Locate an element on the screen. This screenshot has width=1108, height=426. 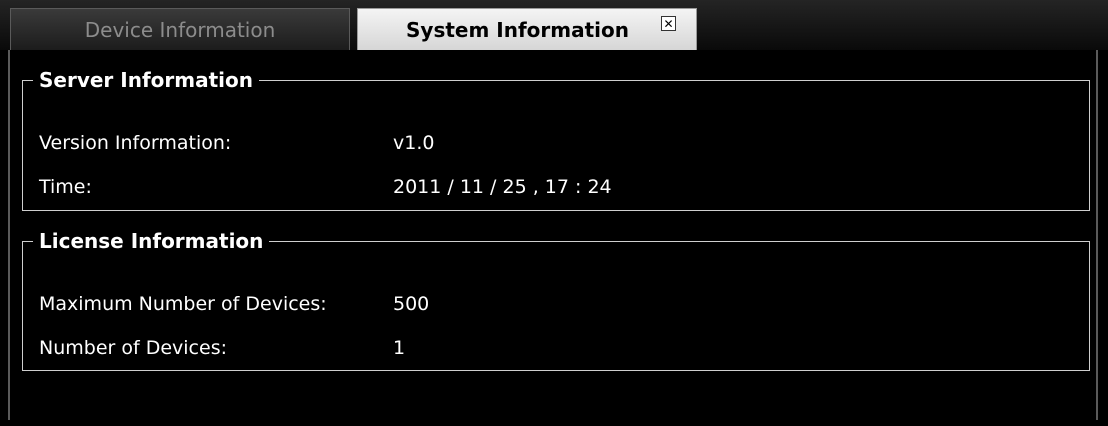
time-row: Time: 2011 / 11 / 25 , 17 : 24 is located at coordinates (325, 187).